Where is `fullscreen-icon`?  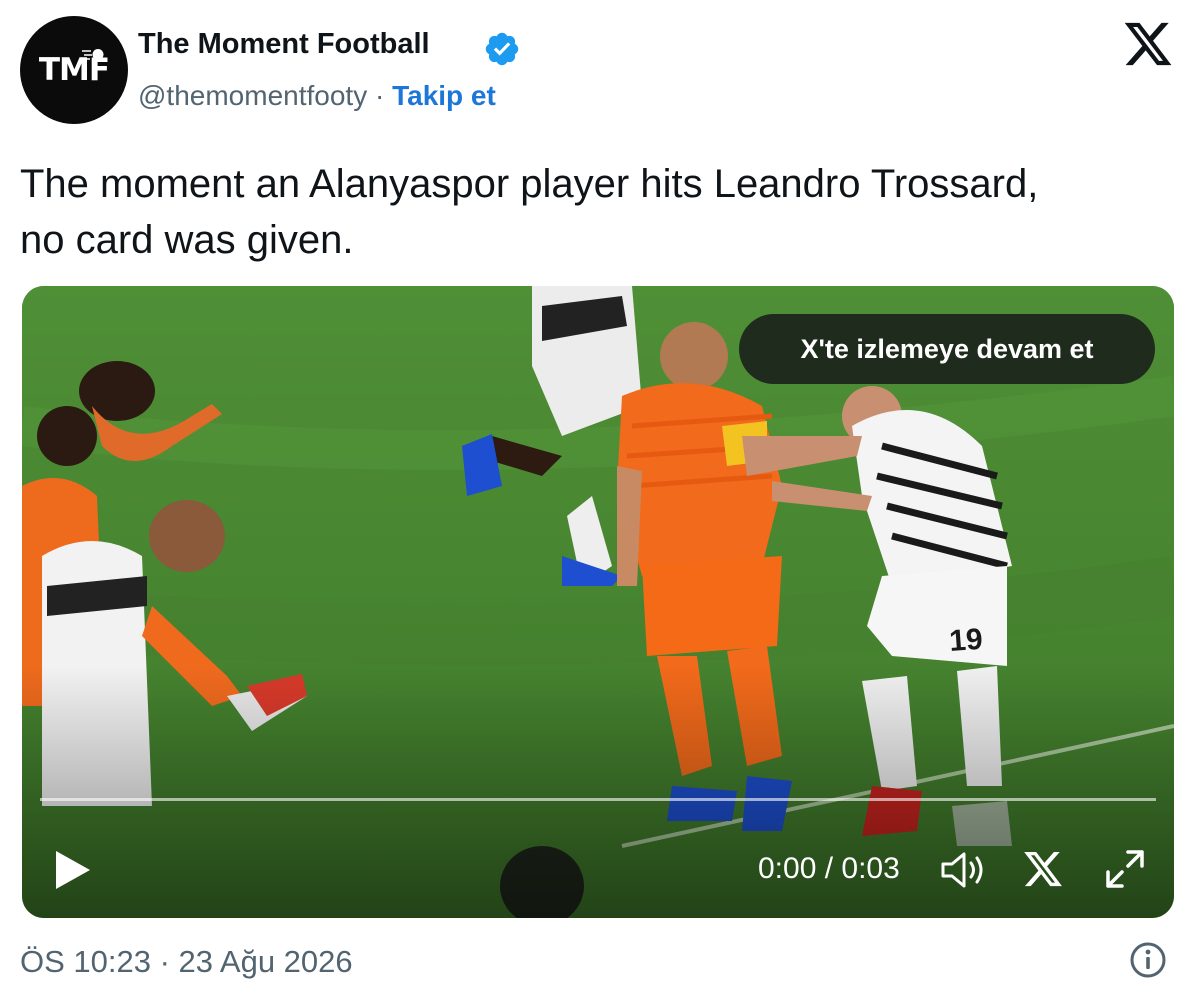 fullscreen-icon is located at coordinates (1125, 869).